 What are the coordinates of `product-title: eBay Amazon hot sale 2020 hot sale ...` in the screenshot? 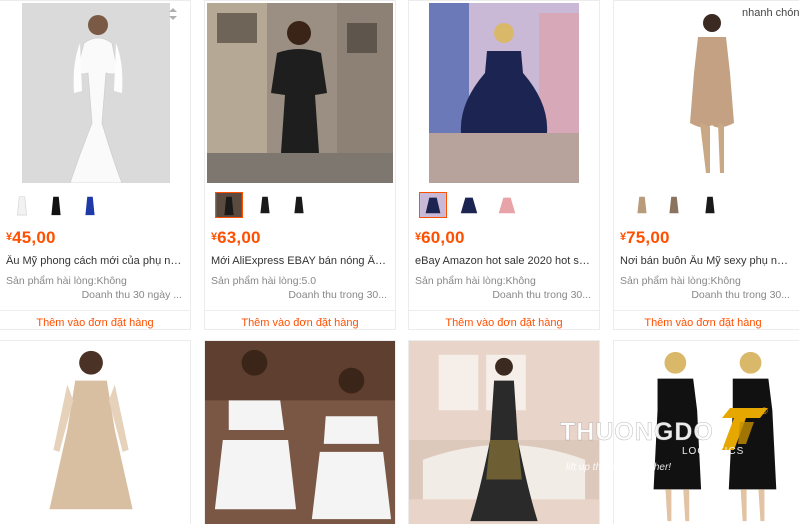 It's located at (503, 261).